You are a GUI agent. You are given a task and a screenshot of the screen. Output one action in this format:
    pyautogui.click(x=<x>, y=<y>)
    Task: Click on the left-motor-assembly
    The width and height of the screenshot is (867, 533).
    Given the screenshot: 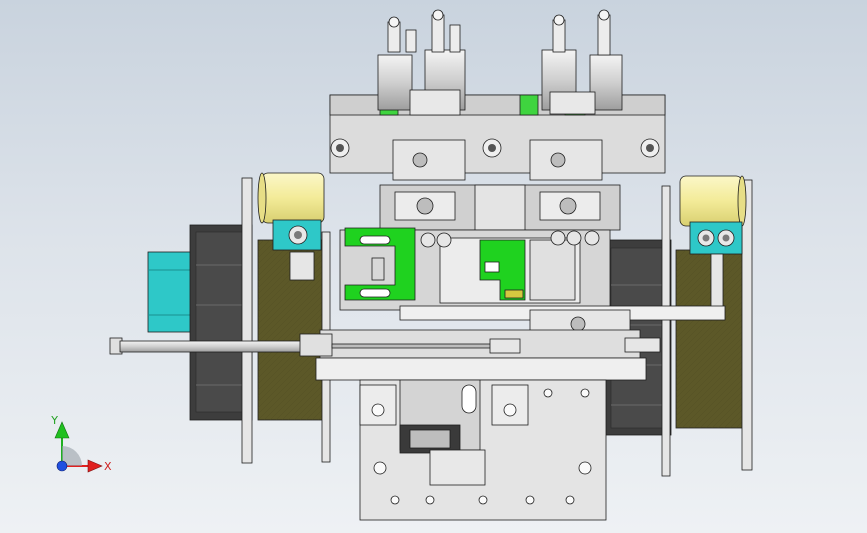 What is the action you would take?
    pyautogui.click(x=239, y=318)
    